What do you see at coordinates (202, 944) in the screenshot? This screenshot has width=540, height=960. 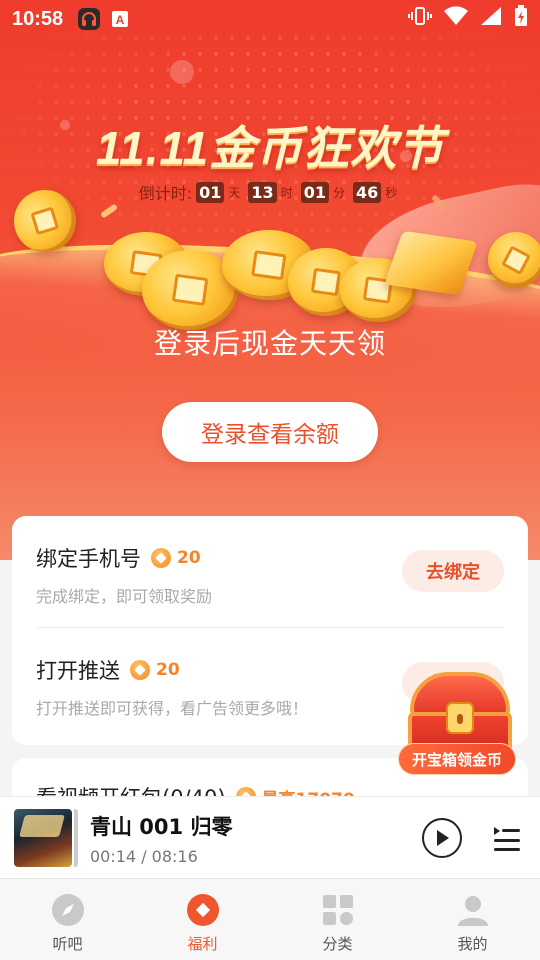 I see `nav-label: 福利` at bounding box center [202, 944].